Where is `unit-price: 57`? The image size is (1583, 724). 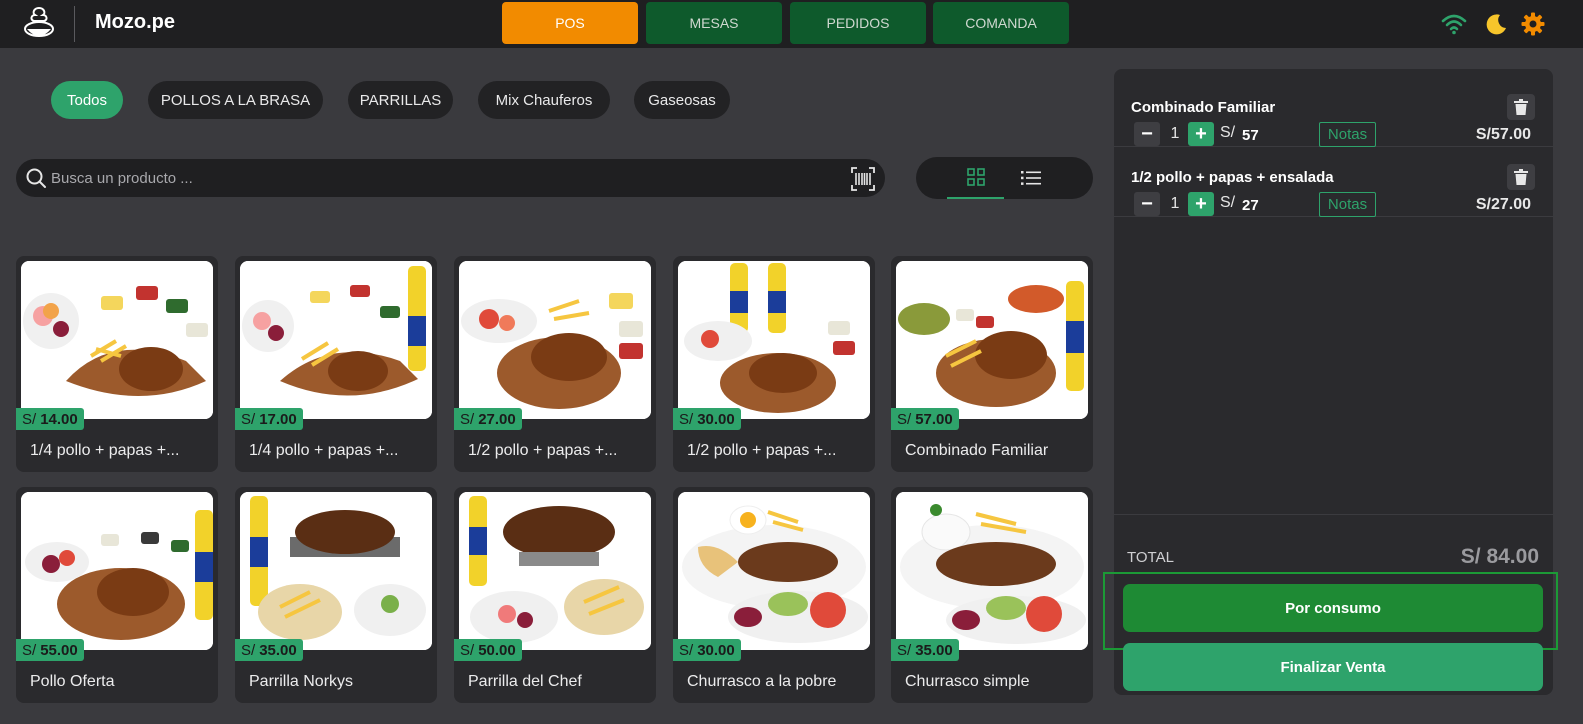 unit-price: 57 is located at coordinates (1250, 135).